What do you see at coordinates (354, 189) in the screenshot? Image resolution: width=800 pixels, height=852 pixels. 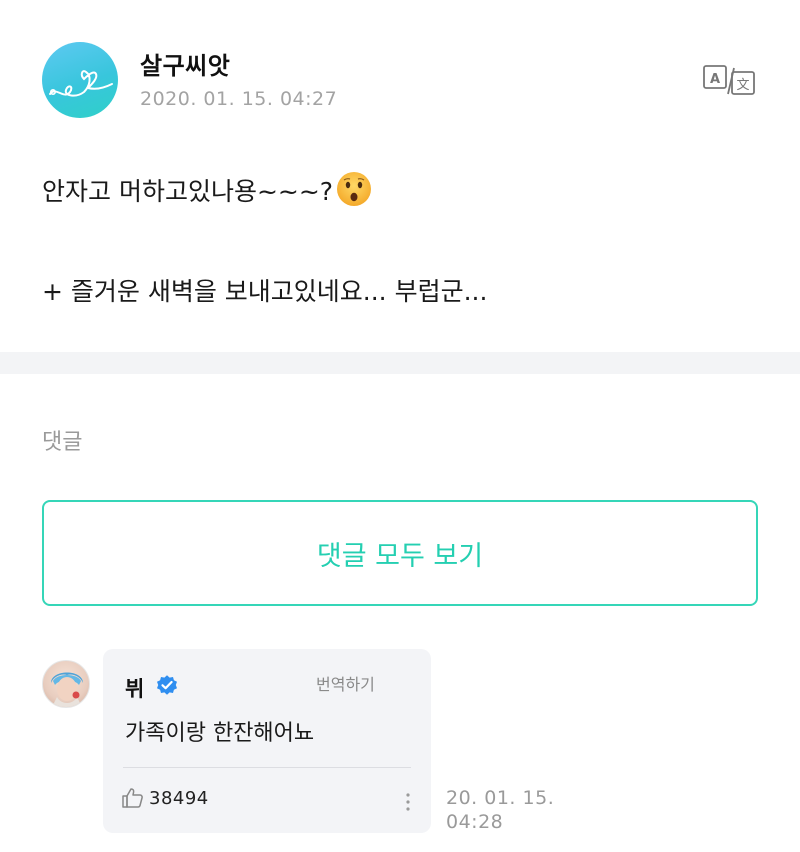 I see `hushed-face-emoji-icon` at bounding box center [354, 189].